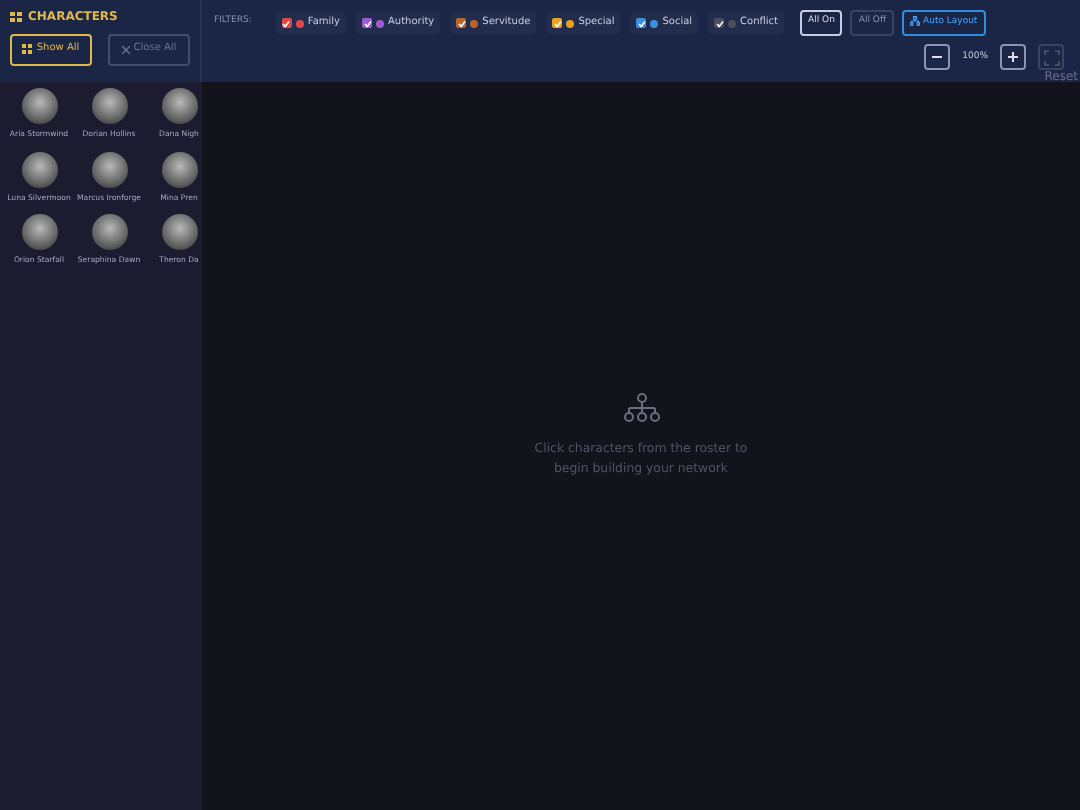  Describe the element at coordinates (1051, 57) in the screenshot. I see `expand-icon` at that location.